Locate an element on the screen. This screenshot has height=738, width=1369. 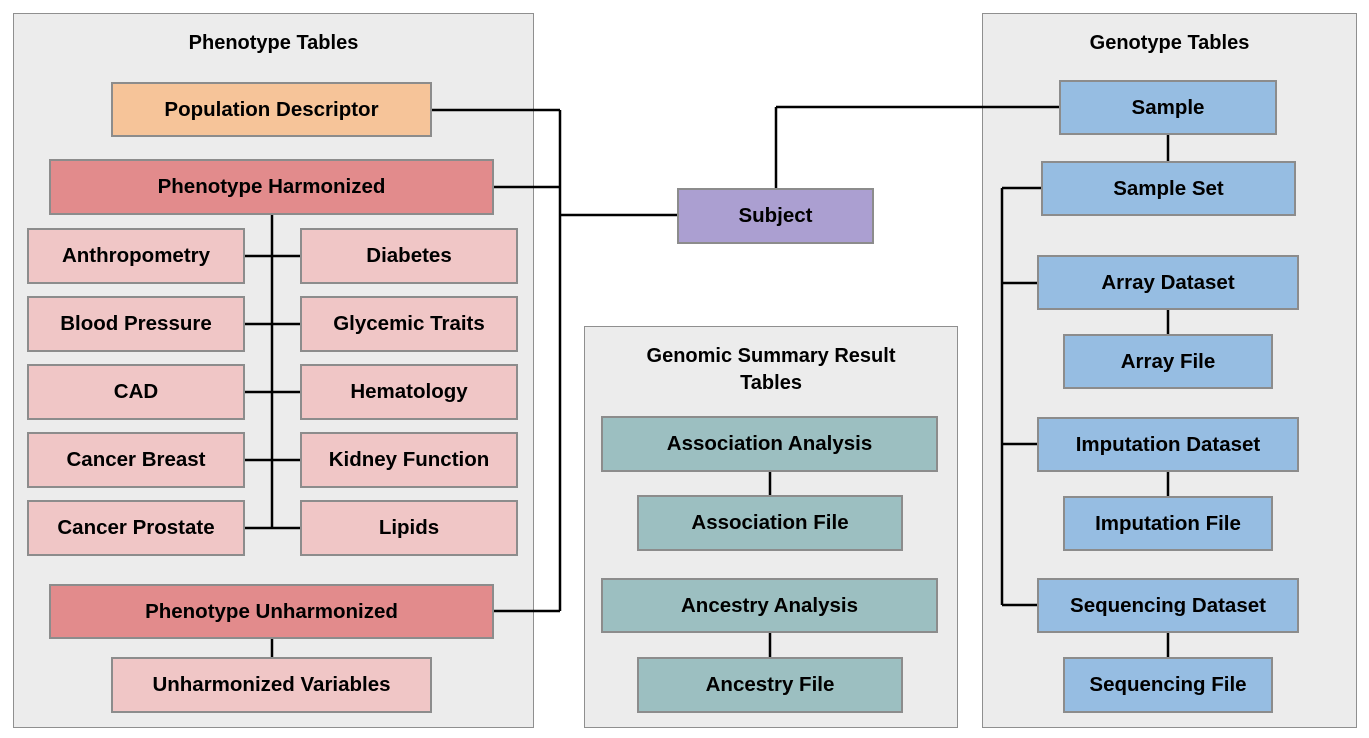
table-box-sample: Sample is located at coordinates (1168, 107).